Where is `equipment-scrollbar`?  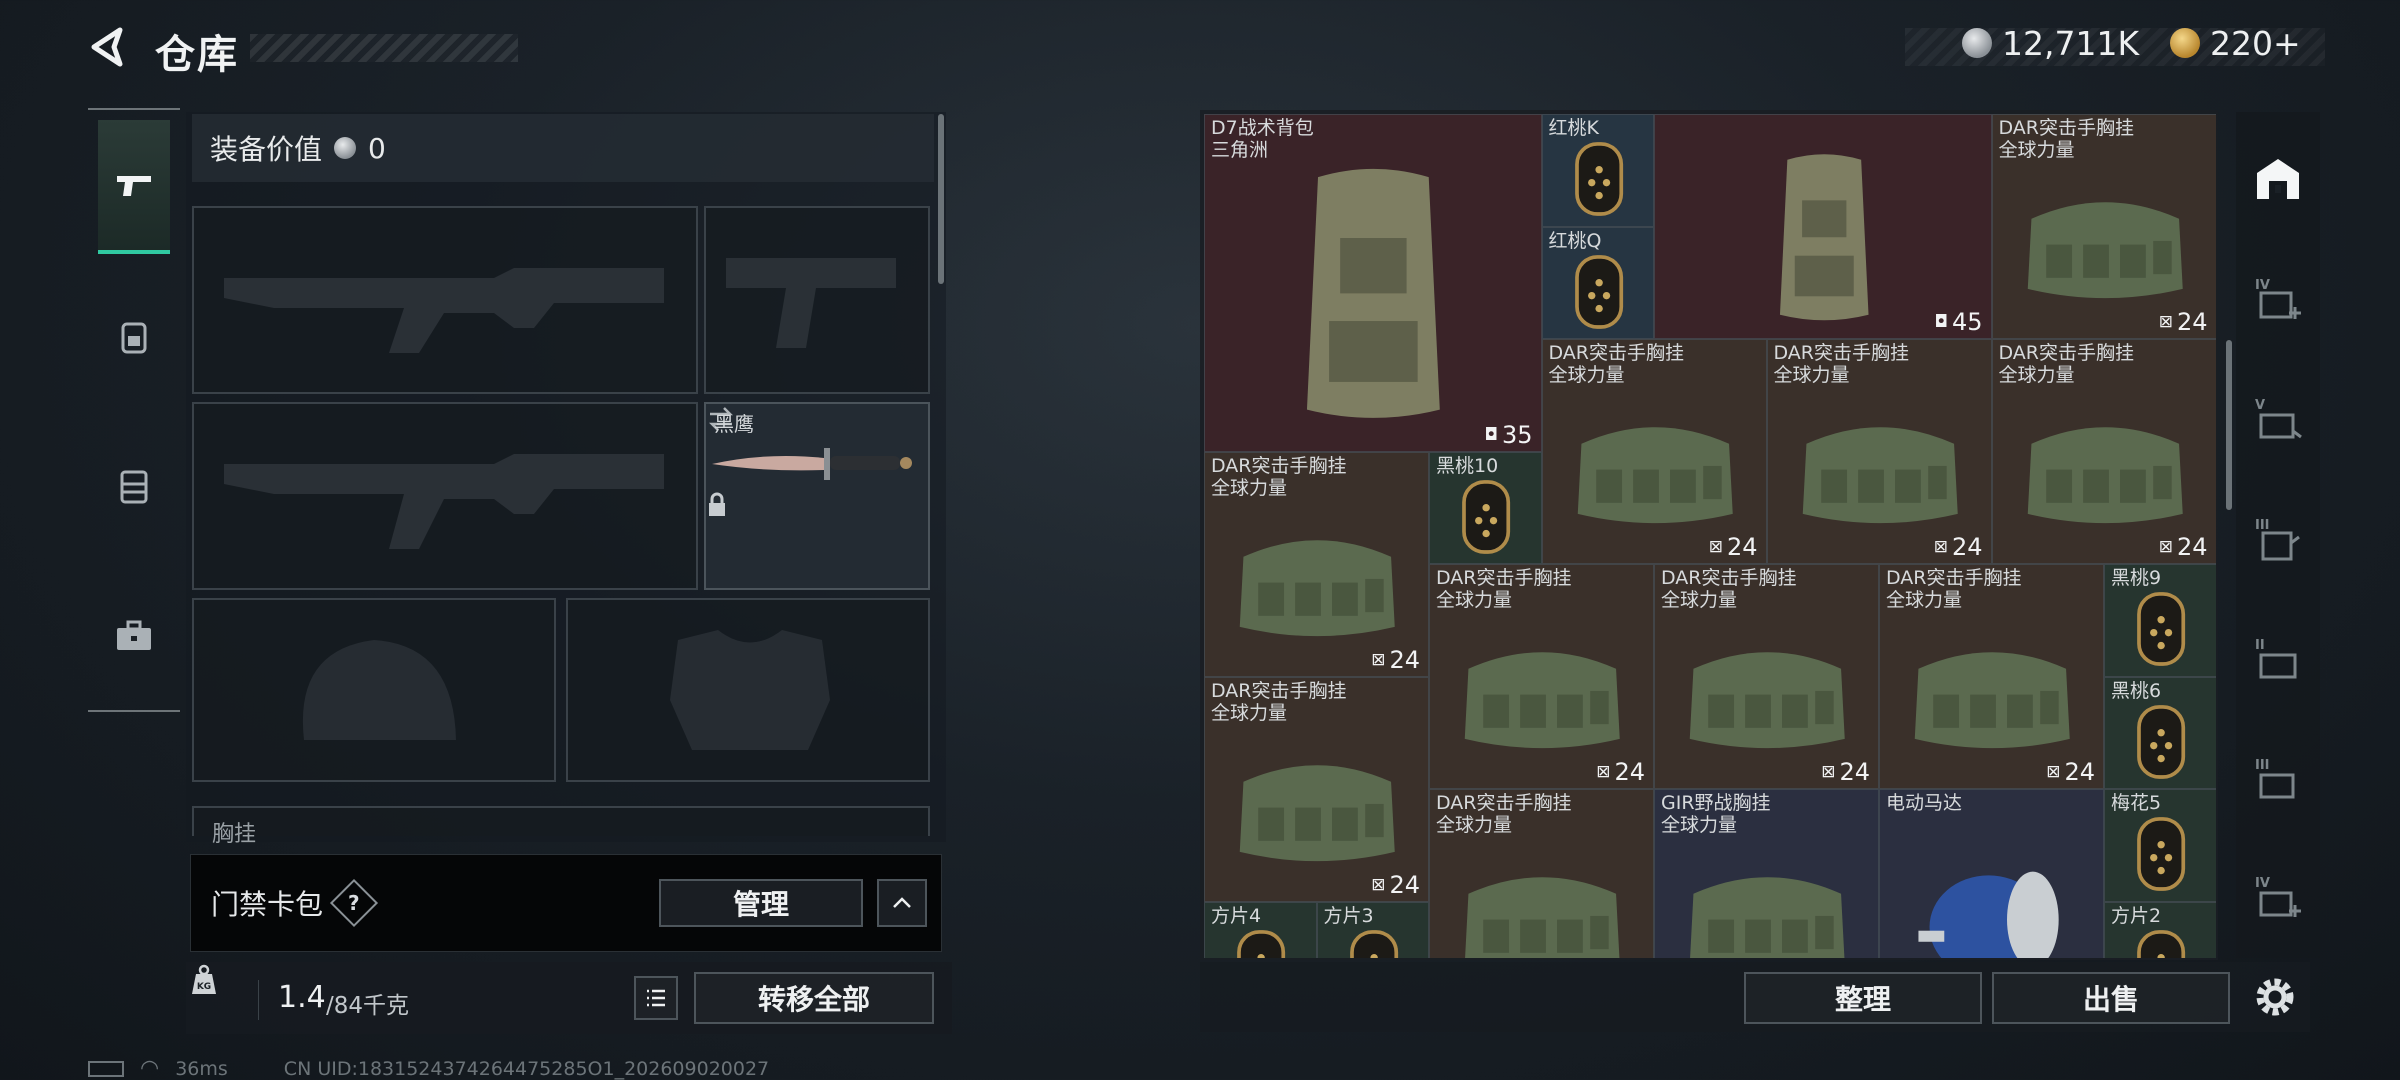 equipment-scrollbar is located at coordinates (941, 199).